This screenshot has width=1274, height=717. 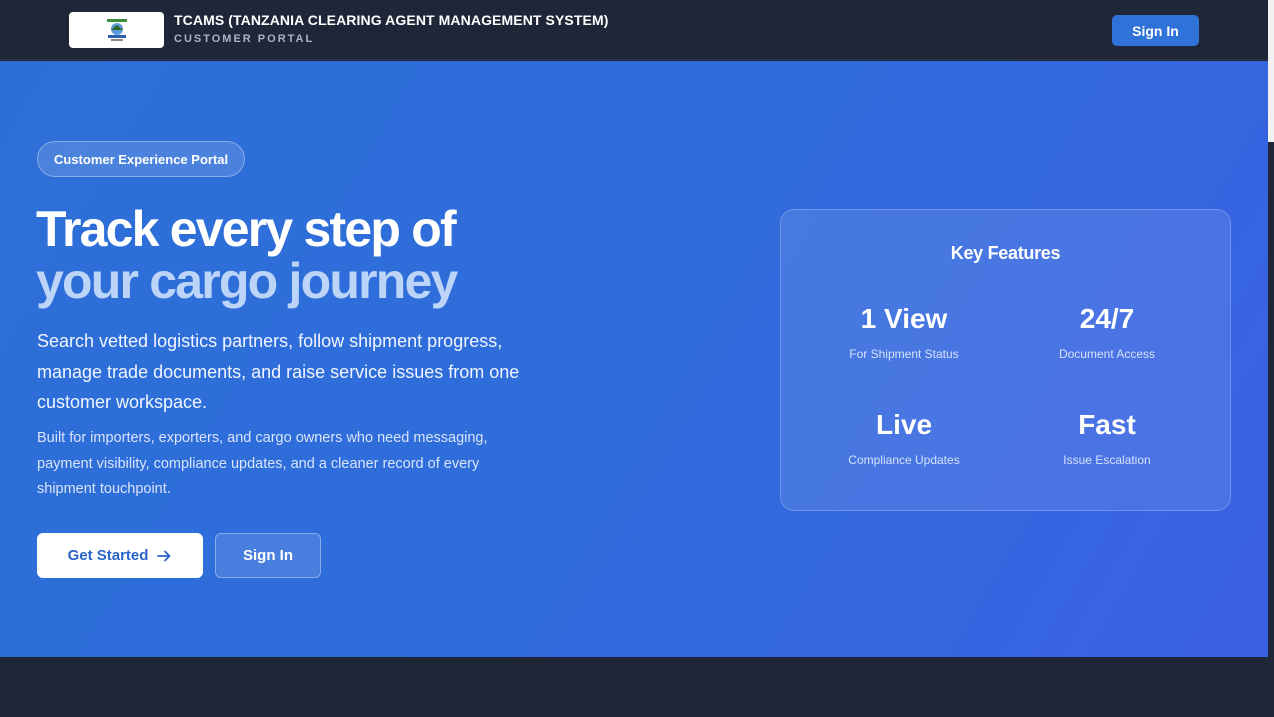 I want to click on feature-stat-label: For Shipment Status, so click(x=904, y=354).